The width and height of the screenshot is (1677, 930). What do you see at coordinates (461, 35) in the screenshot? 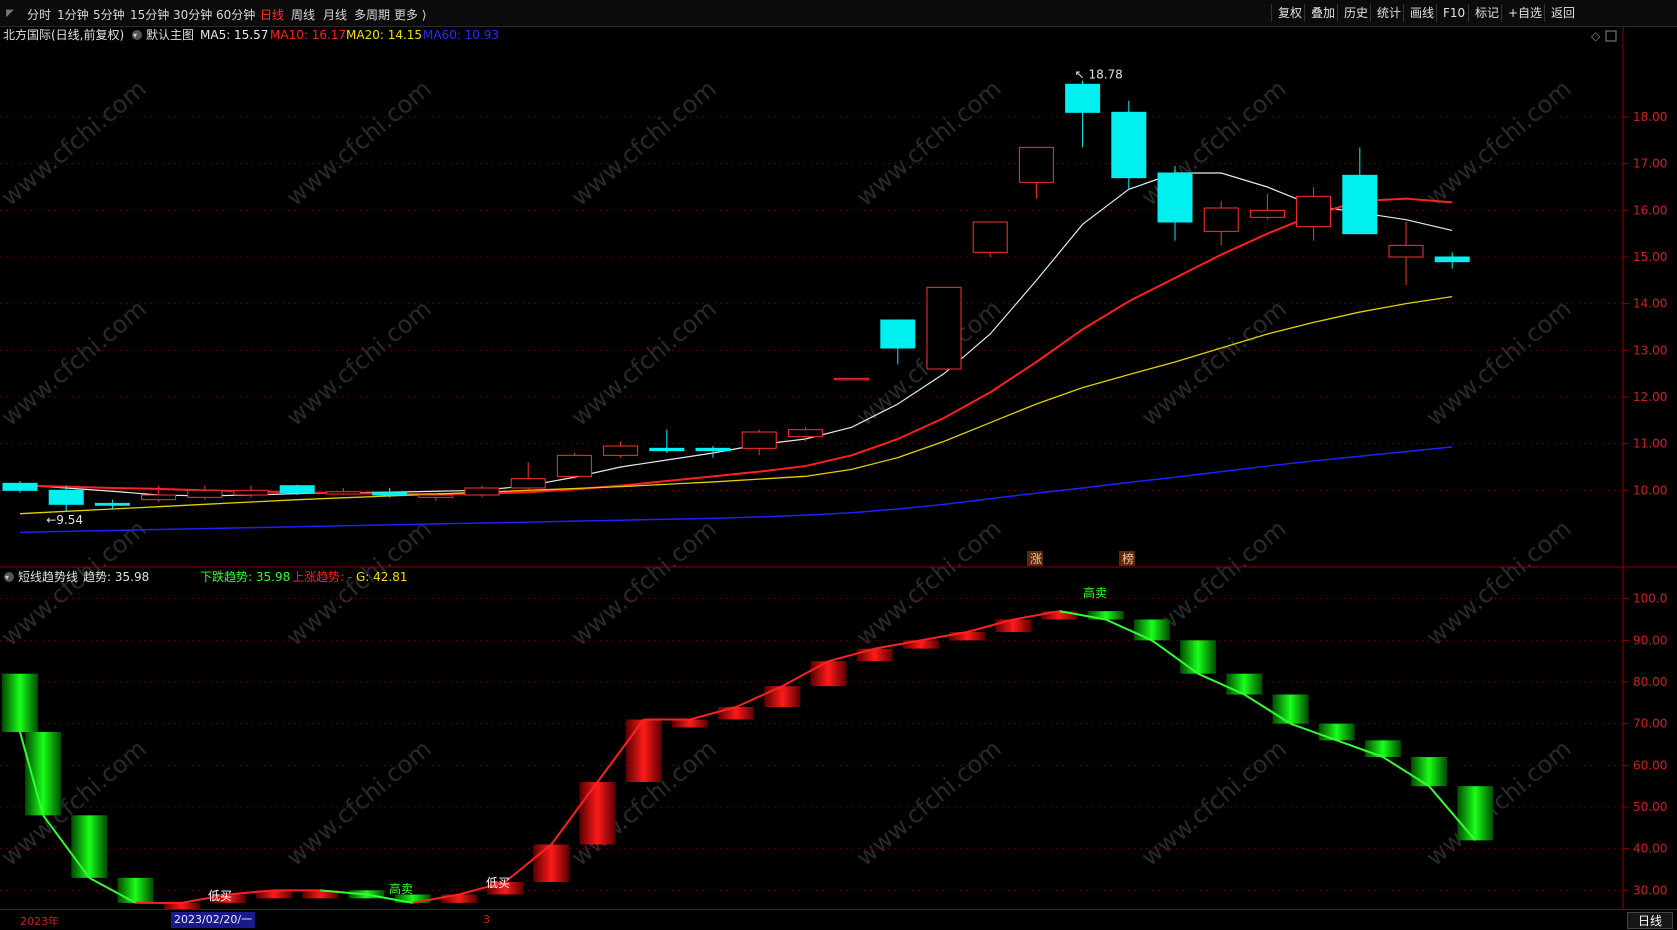
I see `ma60-label: MA60: 10.93` at bounding box center [461, 35].